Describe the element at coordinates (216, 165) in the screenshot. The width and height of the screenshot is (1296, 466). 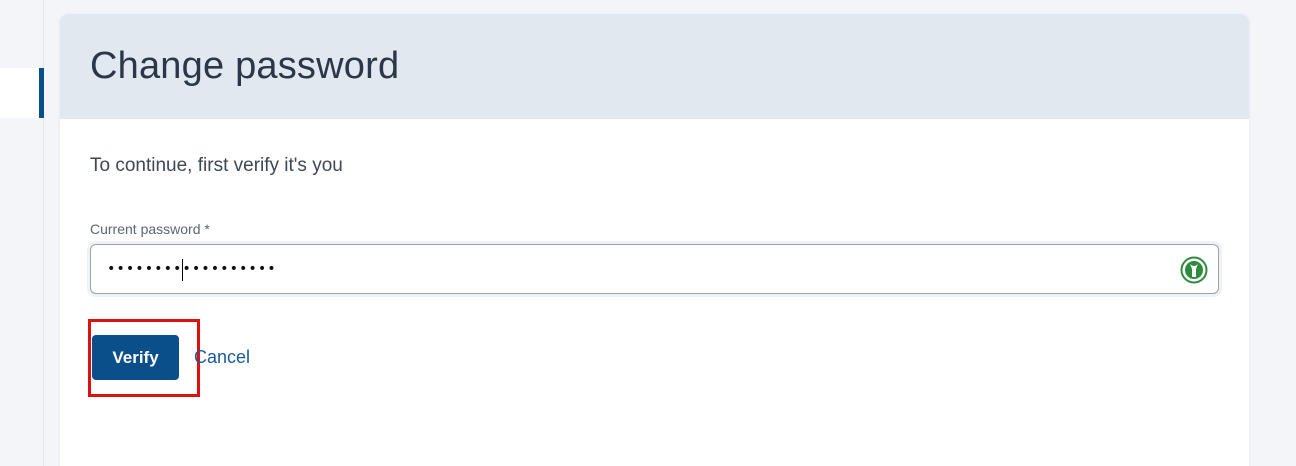
I see `verify-instructions: To continue, first verify it's you` at that location.